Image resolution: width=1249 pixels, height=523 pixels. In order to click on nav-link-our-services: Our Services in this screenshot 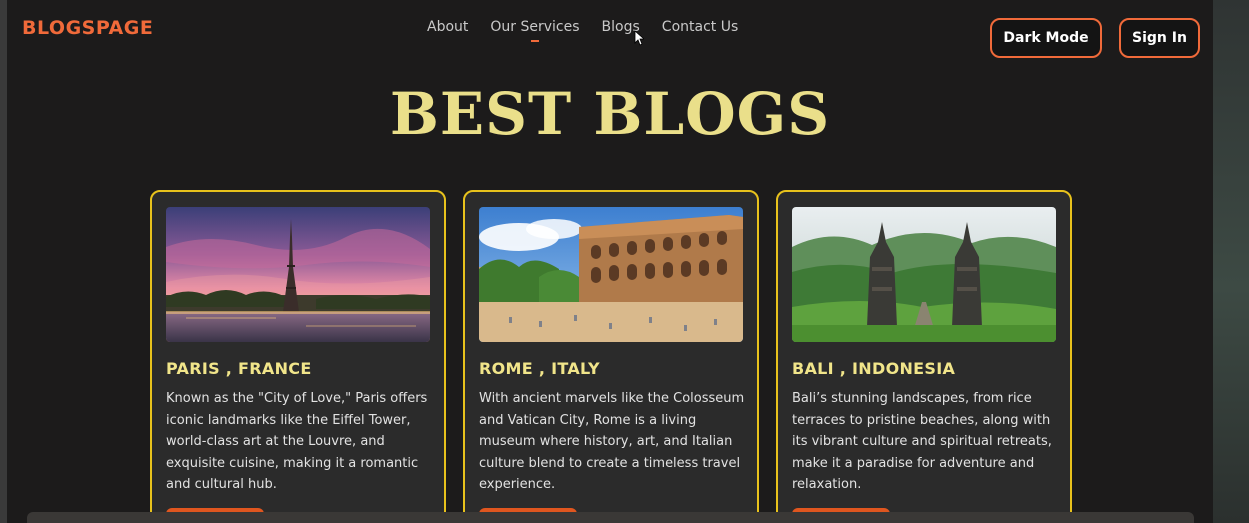, I will do `click(535, 30)`.